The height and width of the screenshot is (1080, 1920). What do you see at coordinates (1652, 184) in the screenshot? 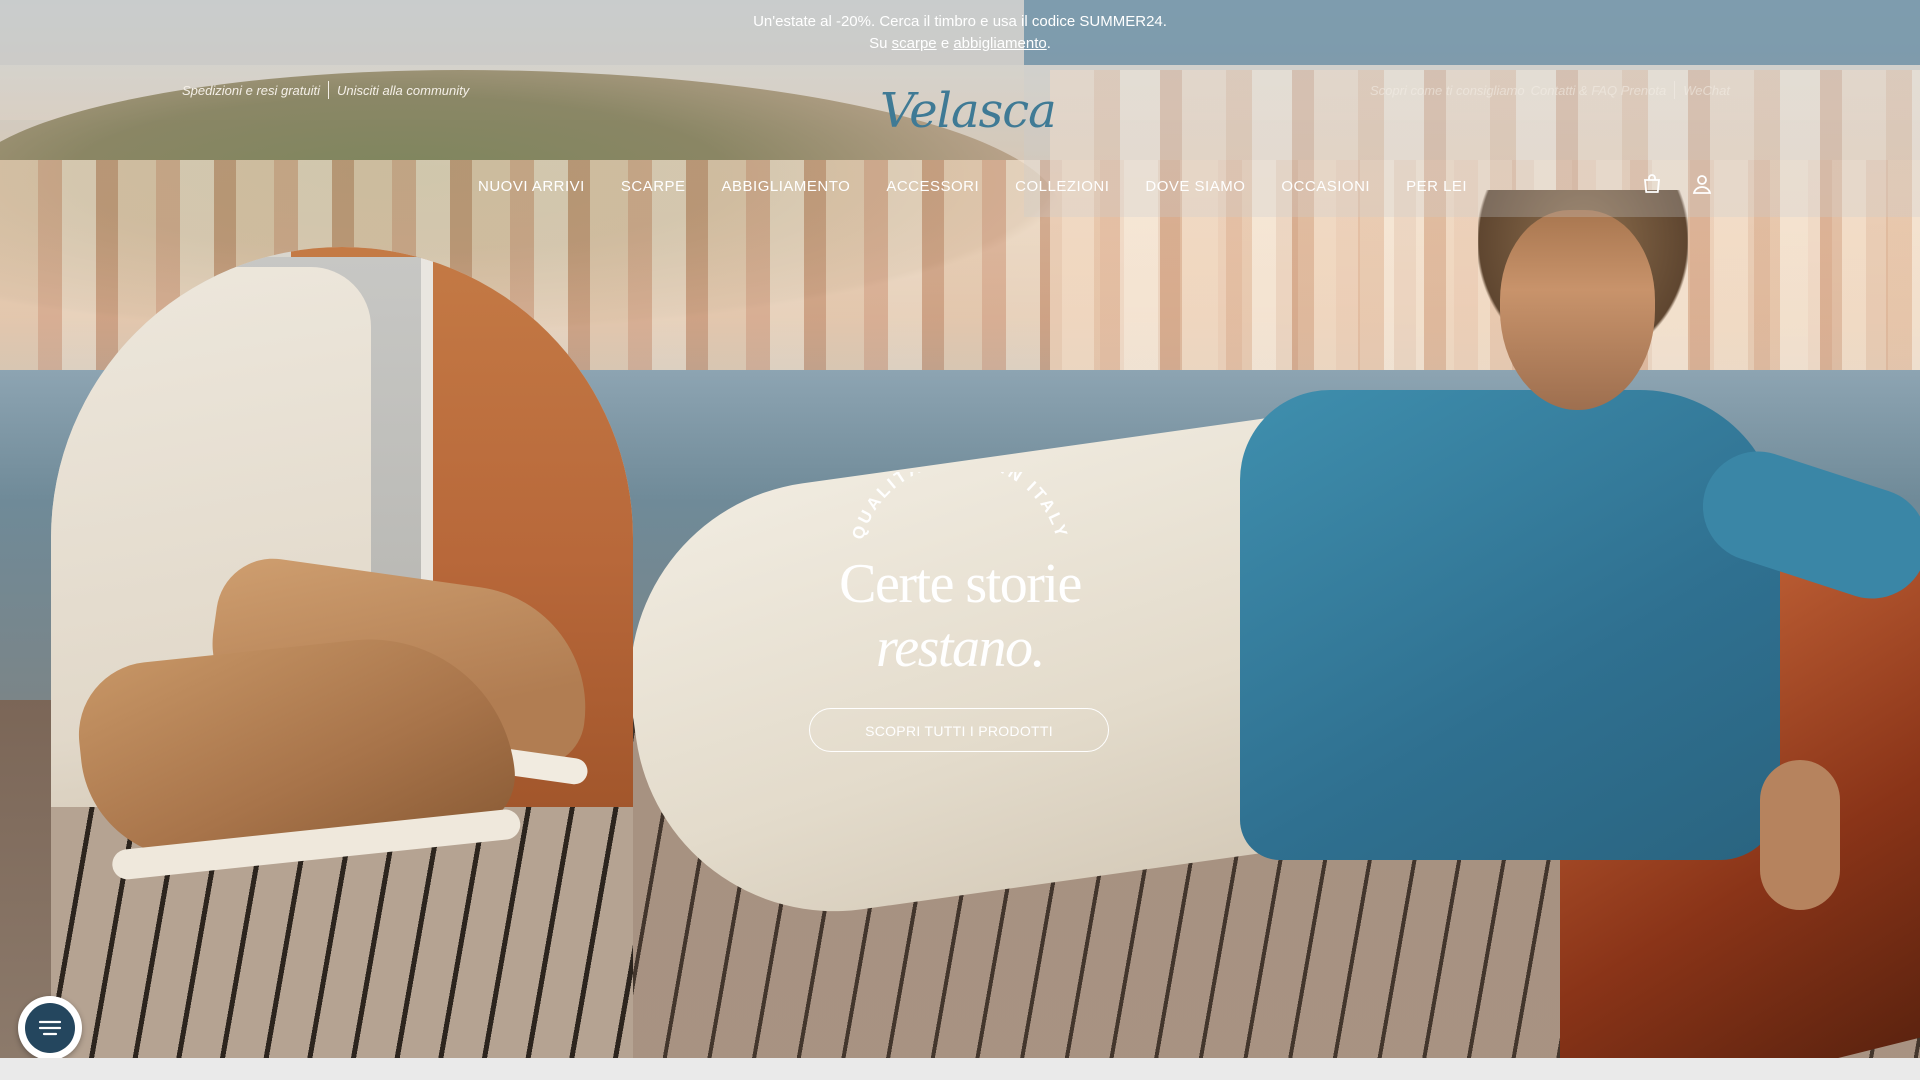
I see `shopping-bag-icon` at bounding box center [1652, 184].